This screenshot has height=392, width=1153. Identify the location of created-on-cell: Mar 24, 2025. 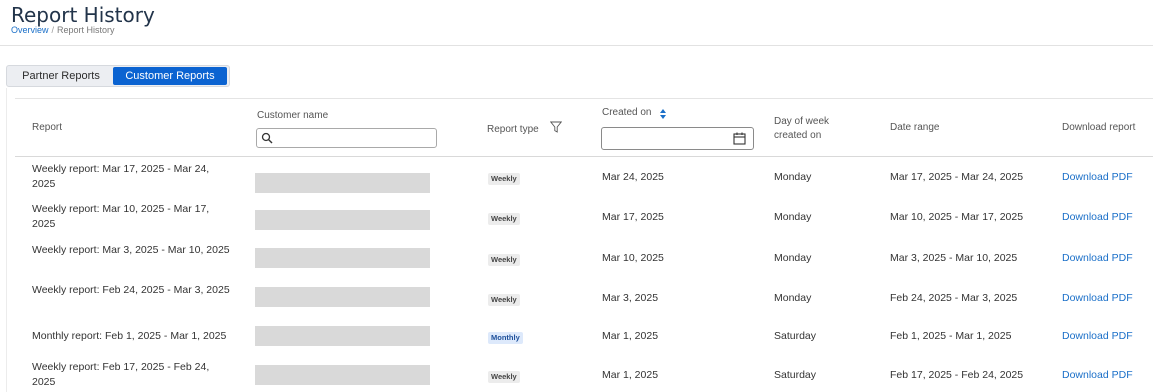
(633, 177).